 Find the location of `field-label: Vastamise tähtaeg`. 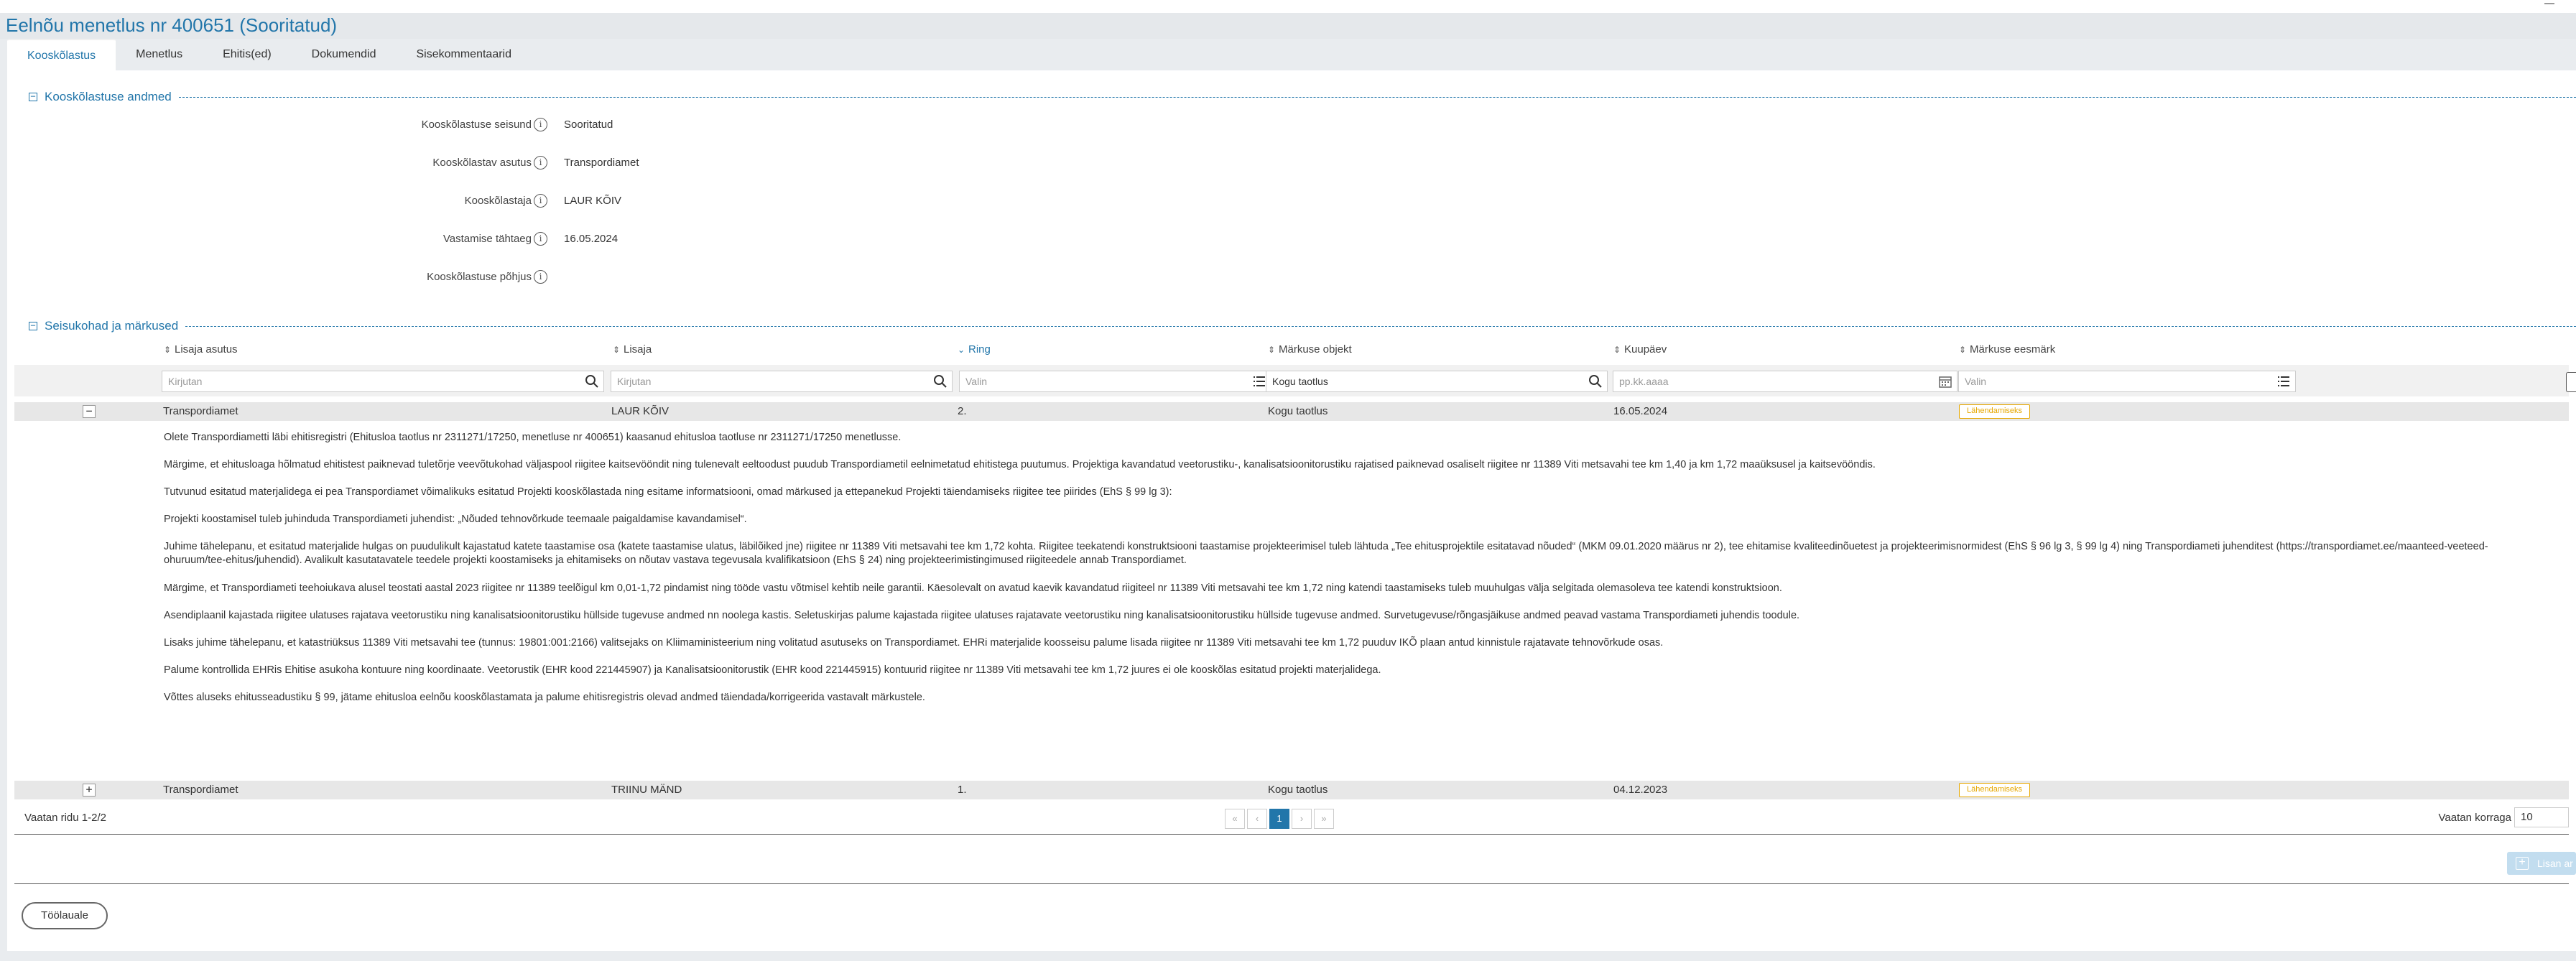

field-label: Vastamise tähtaeg is located at coordinates (487, 239).